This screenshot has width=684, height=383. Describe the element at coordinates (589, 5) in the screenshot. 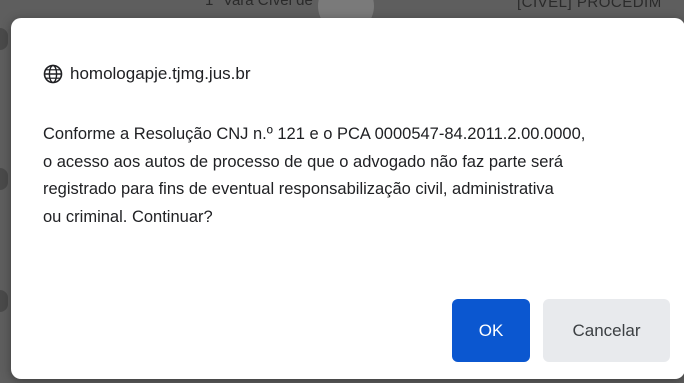

I see `background-class-text: [CÍVEL] PROCEDIM` at that location.